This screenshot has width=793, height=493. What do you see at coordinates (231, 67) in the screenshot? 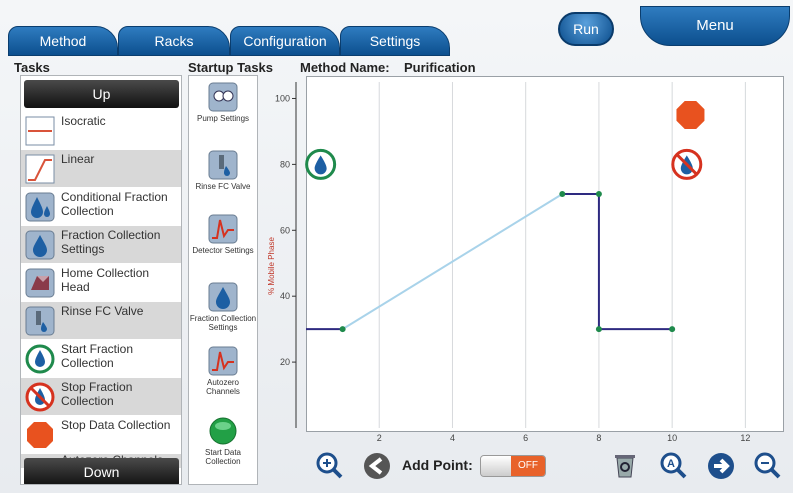
I see `startup-tasks-header: Startup Tasks` at bounding box center [231, 67].